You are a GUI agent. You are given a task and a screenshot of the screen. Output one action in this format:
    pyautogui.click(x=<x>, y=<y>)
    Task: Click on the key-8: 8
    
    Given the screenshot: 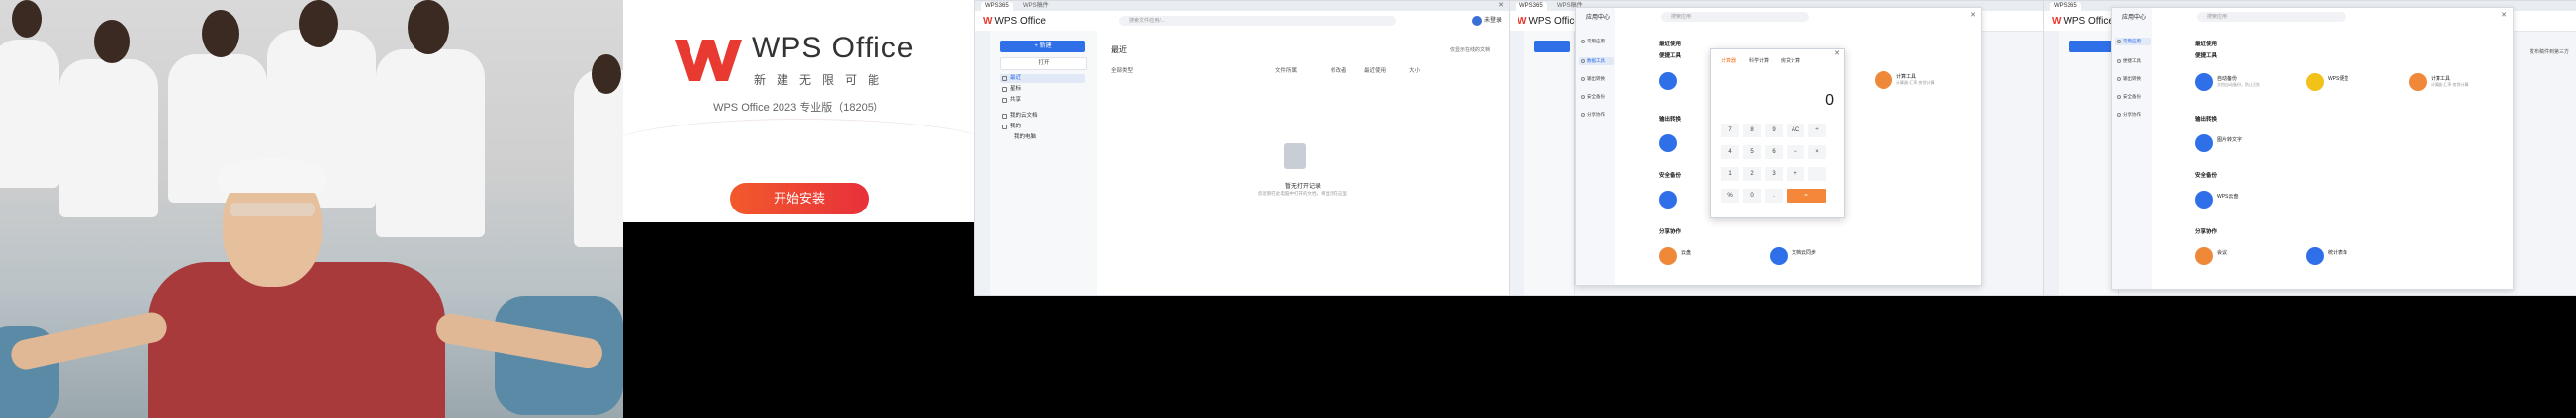 What is the action you would take?
    pyautogui.click(x=1752, y=130)
    